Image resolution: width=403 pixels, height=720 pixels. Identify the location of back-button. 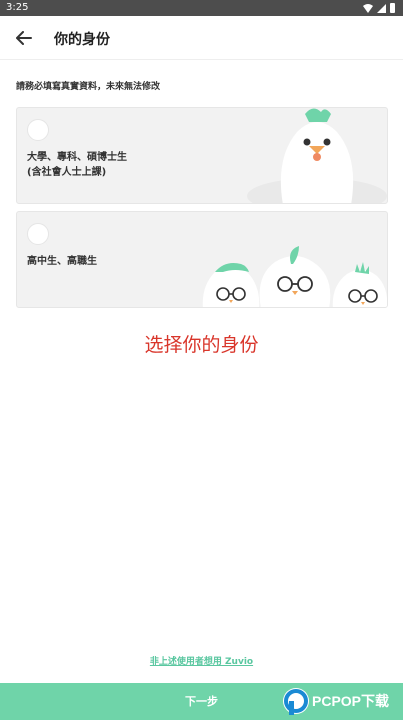
(24, 38).